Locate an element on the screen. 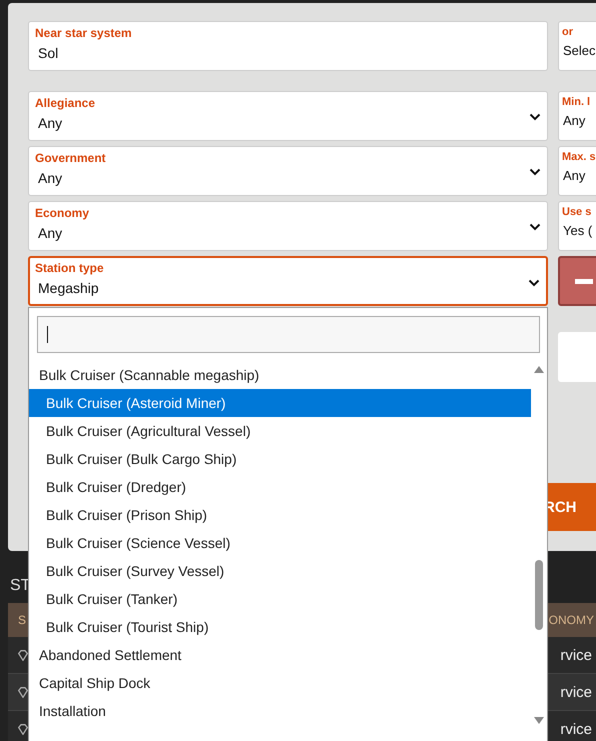 This screenshot has width=596, height=741. dropdown-option: Bulk Cruiser (Prison Ship) is located at coordinates (280, 515).